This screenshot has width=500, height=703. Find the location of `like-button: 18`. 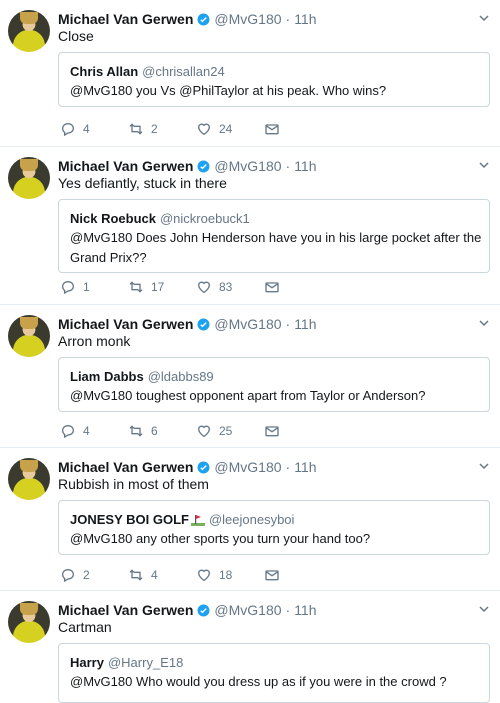

like-button: 18 is located at coordinates (230, 575).